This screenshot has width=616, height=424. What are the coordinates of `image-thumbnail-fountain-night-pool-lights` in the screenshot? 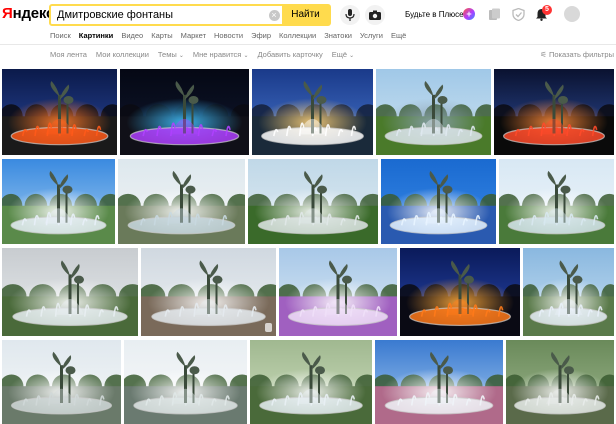 It's located at (184, 112).